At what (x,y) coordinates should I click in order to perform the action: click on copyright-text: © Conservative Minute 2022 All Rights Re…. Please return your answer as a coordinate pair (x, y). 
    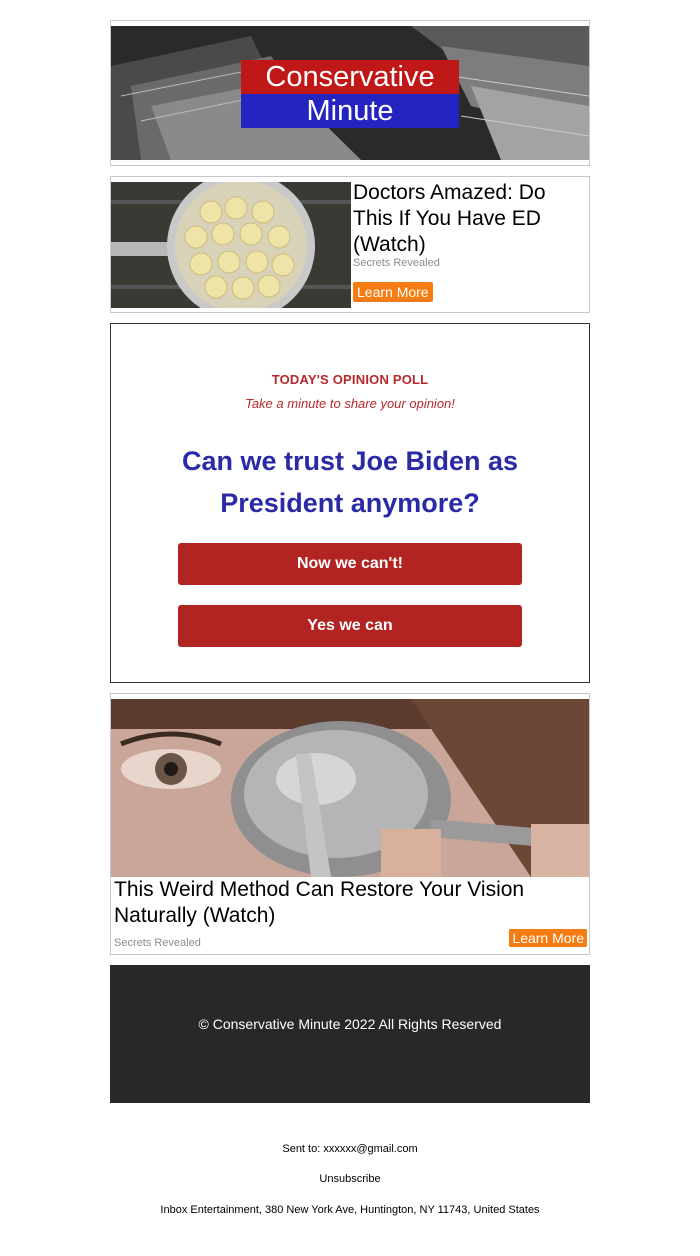
    Looking at the image, I should click on (350, 1024).